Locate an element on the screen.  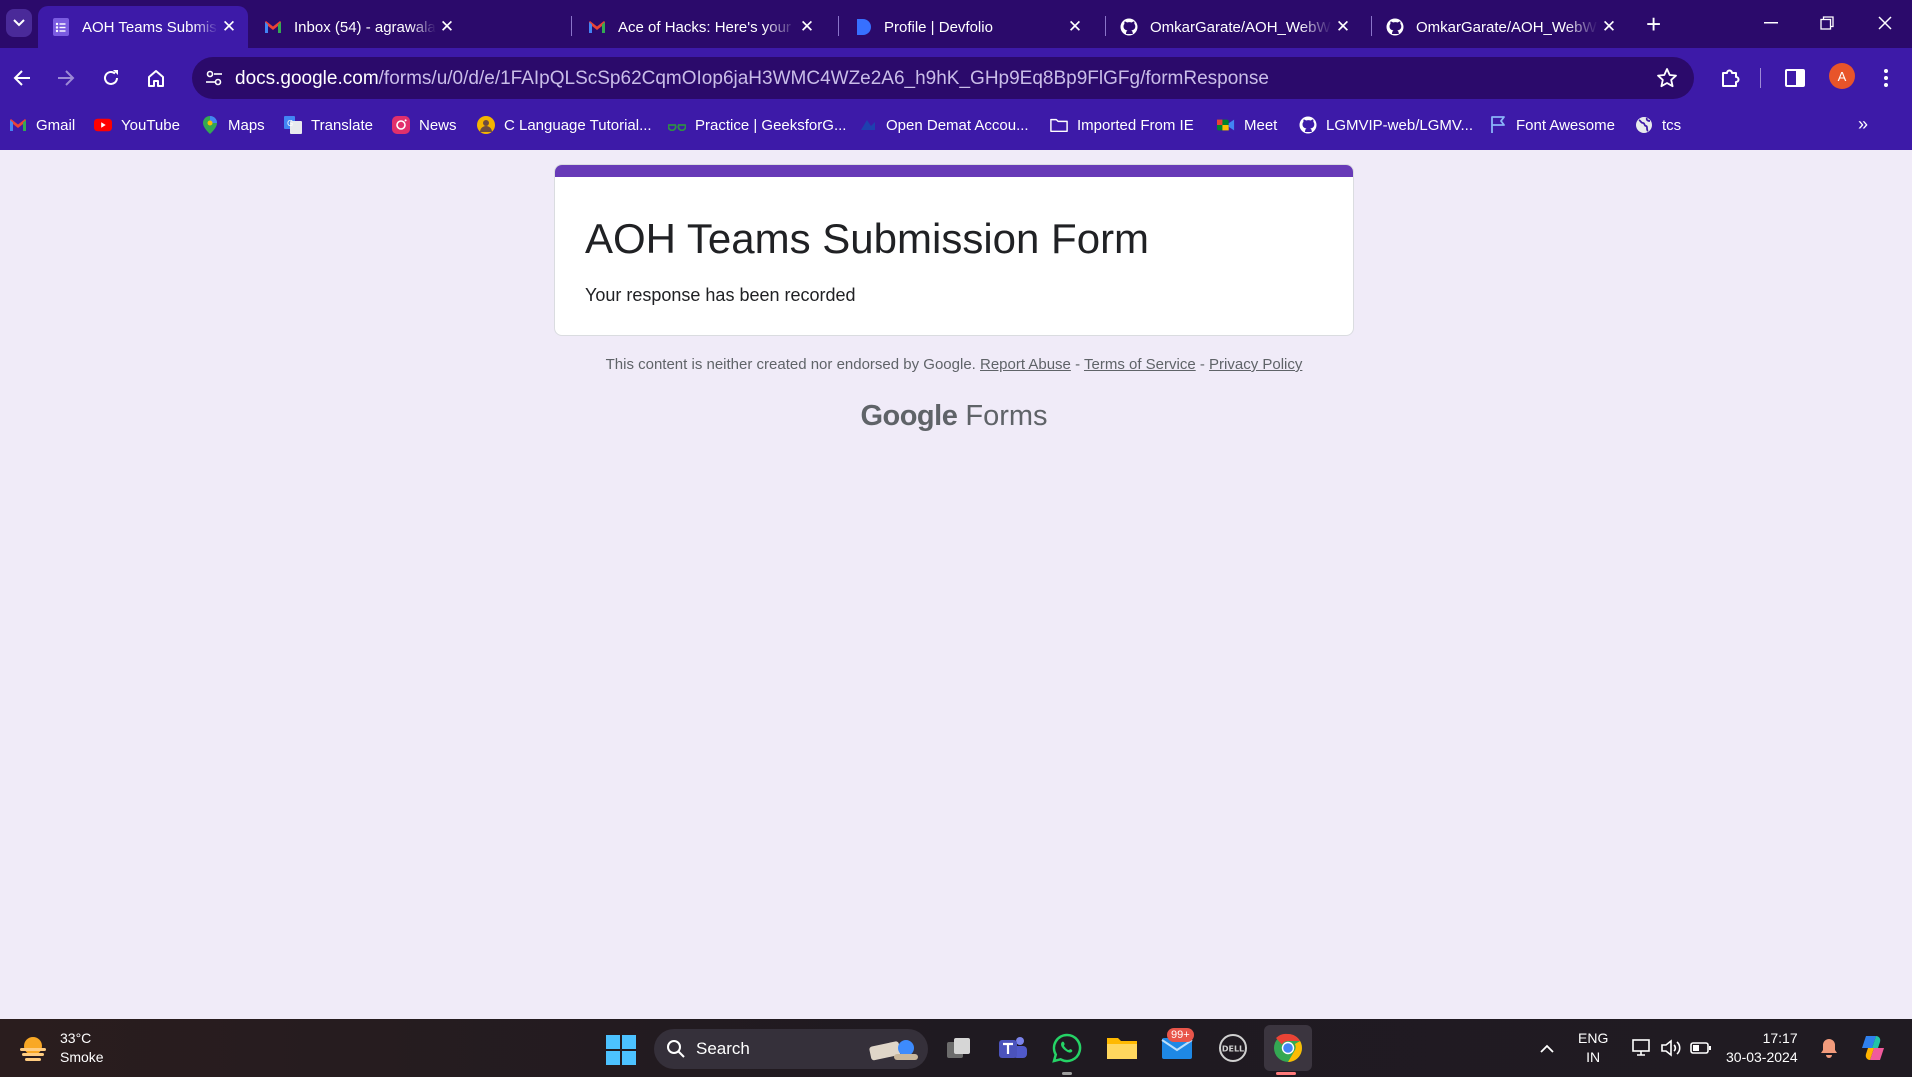
tab-title: OmkarGarate/AOH_WebW is located at coordinates (1240, 27).